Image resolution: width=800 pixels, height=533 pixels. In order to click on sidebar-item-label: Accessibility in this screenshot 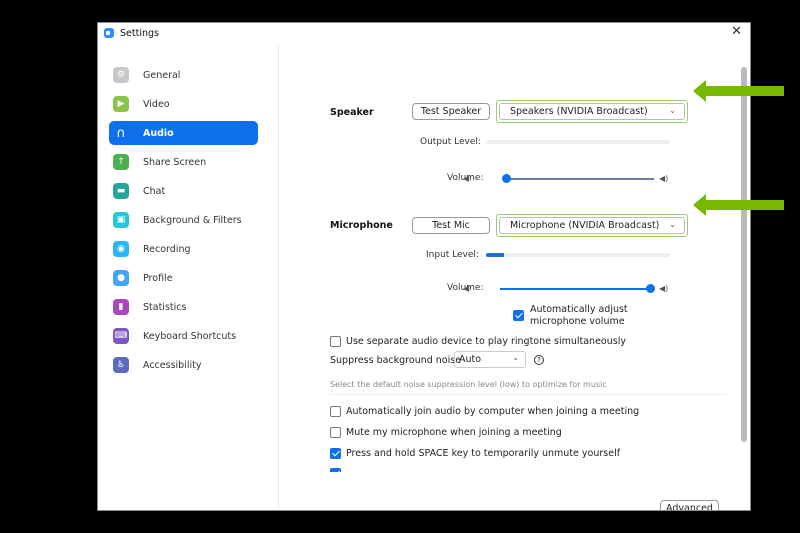, I will do `click(172, 365)`.